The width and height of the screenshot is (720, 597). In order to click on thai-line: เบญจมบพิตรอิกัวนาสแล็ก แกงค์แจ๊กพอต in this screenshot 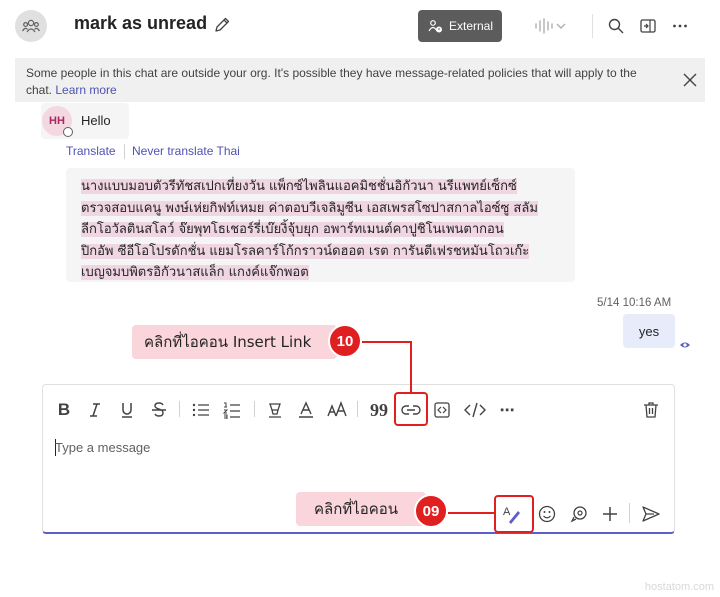, I will do `click(195, 272)`.